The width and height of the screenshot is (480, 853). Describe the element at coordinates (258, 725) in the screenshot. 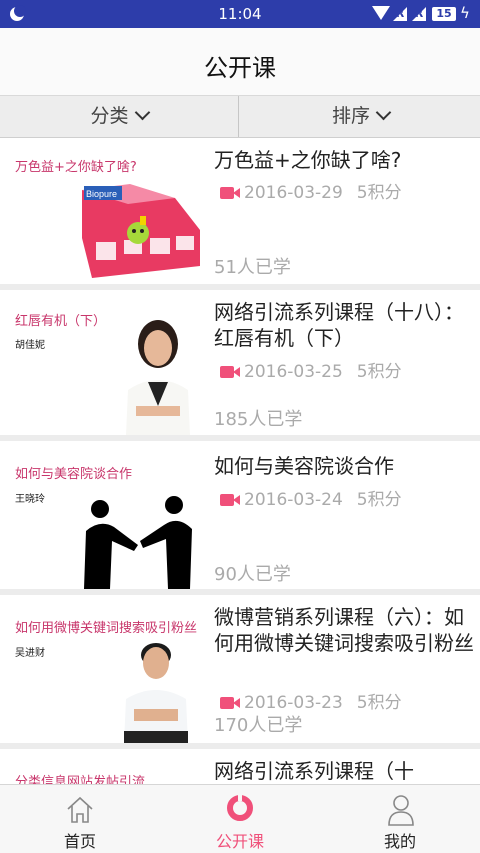

I see `learner-count: 170人已学` at that location.